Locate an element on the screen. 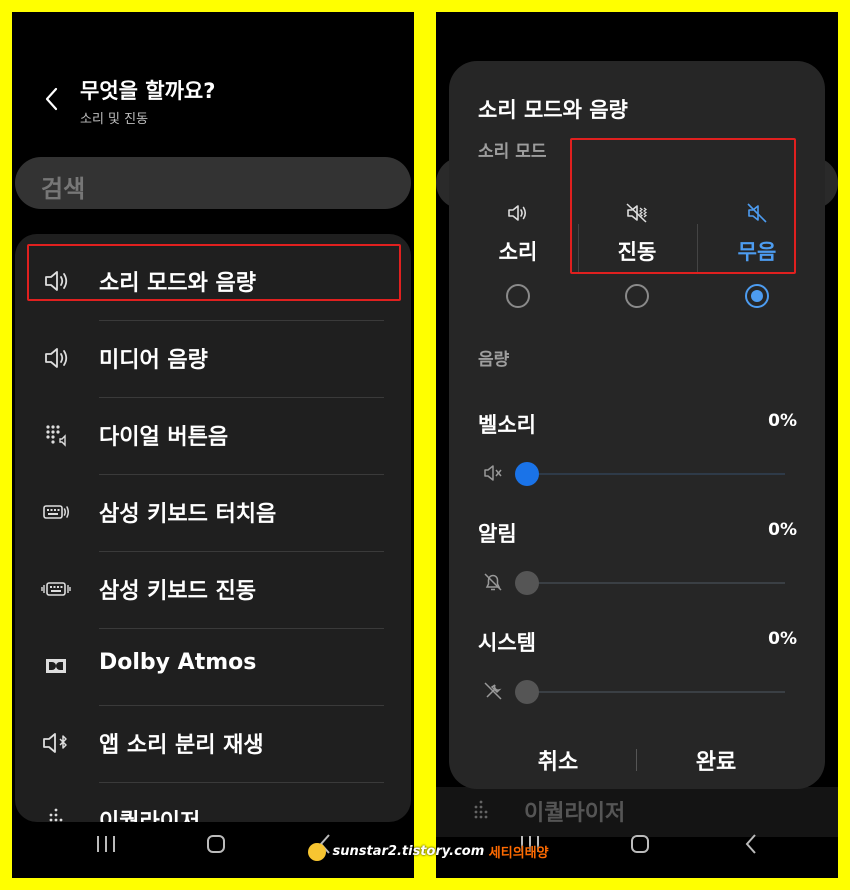 Image resolution: width=850 pixels, height=890 pixels. recent-apps-icon is located at coordinates (106, 844).